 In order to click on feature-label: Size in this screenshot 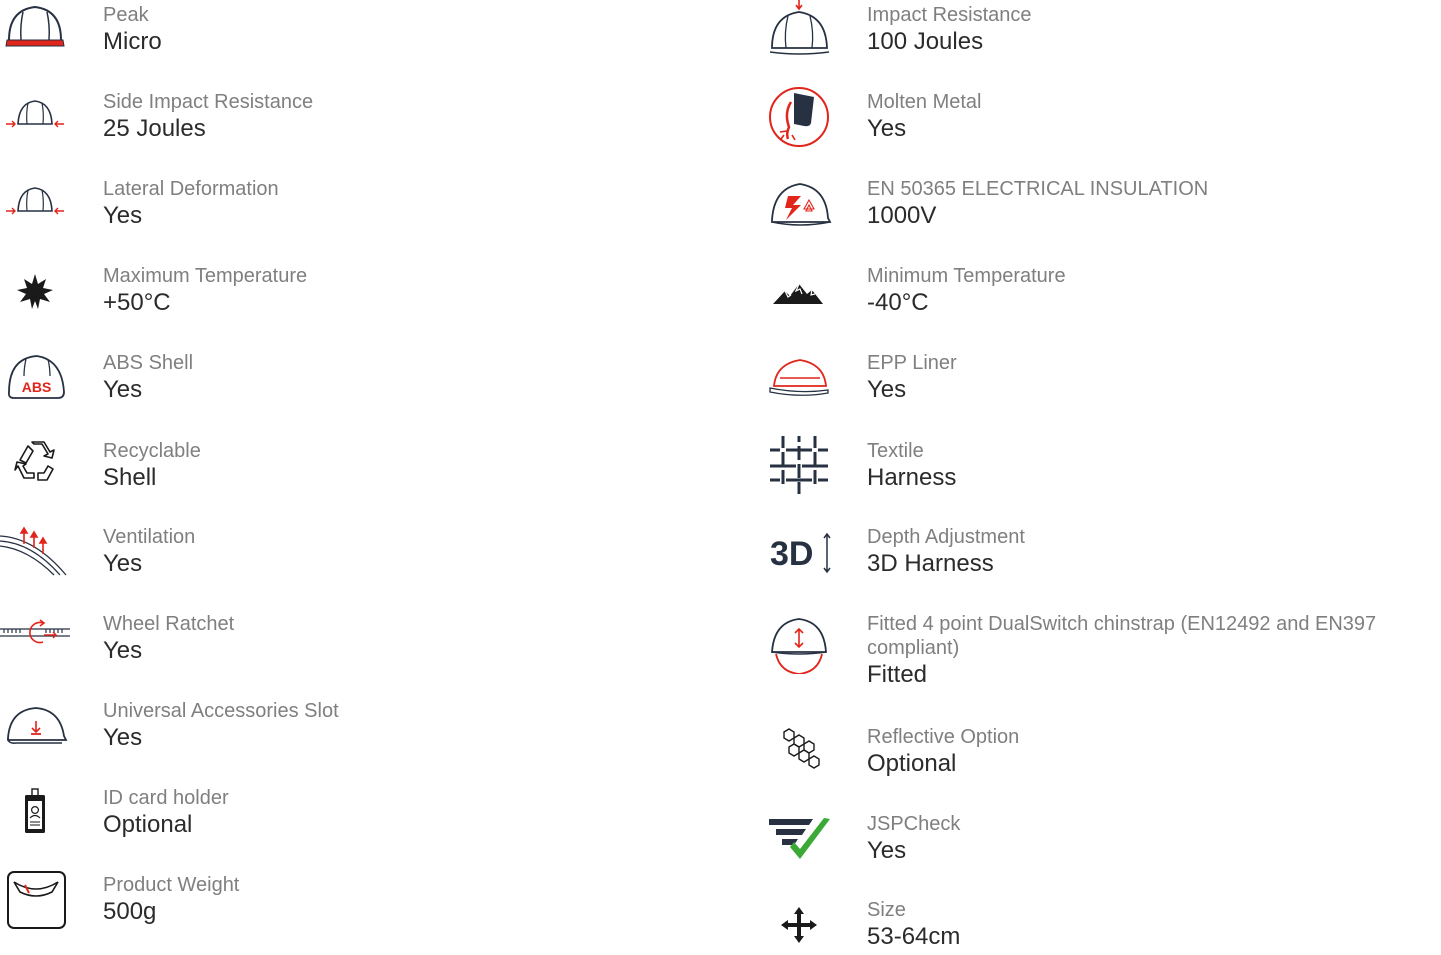, I will do `click(886, 910)`.